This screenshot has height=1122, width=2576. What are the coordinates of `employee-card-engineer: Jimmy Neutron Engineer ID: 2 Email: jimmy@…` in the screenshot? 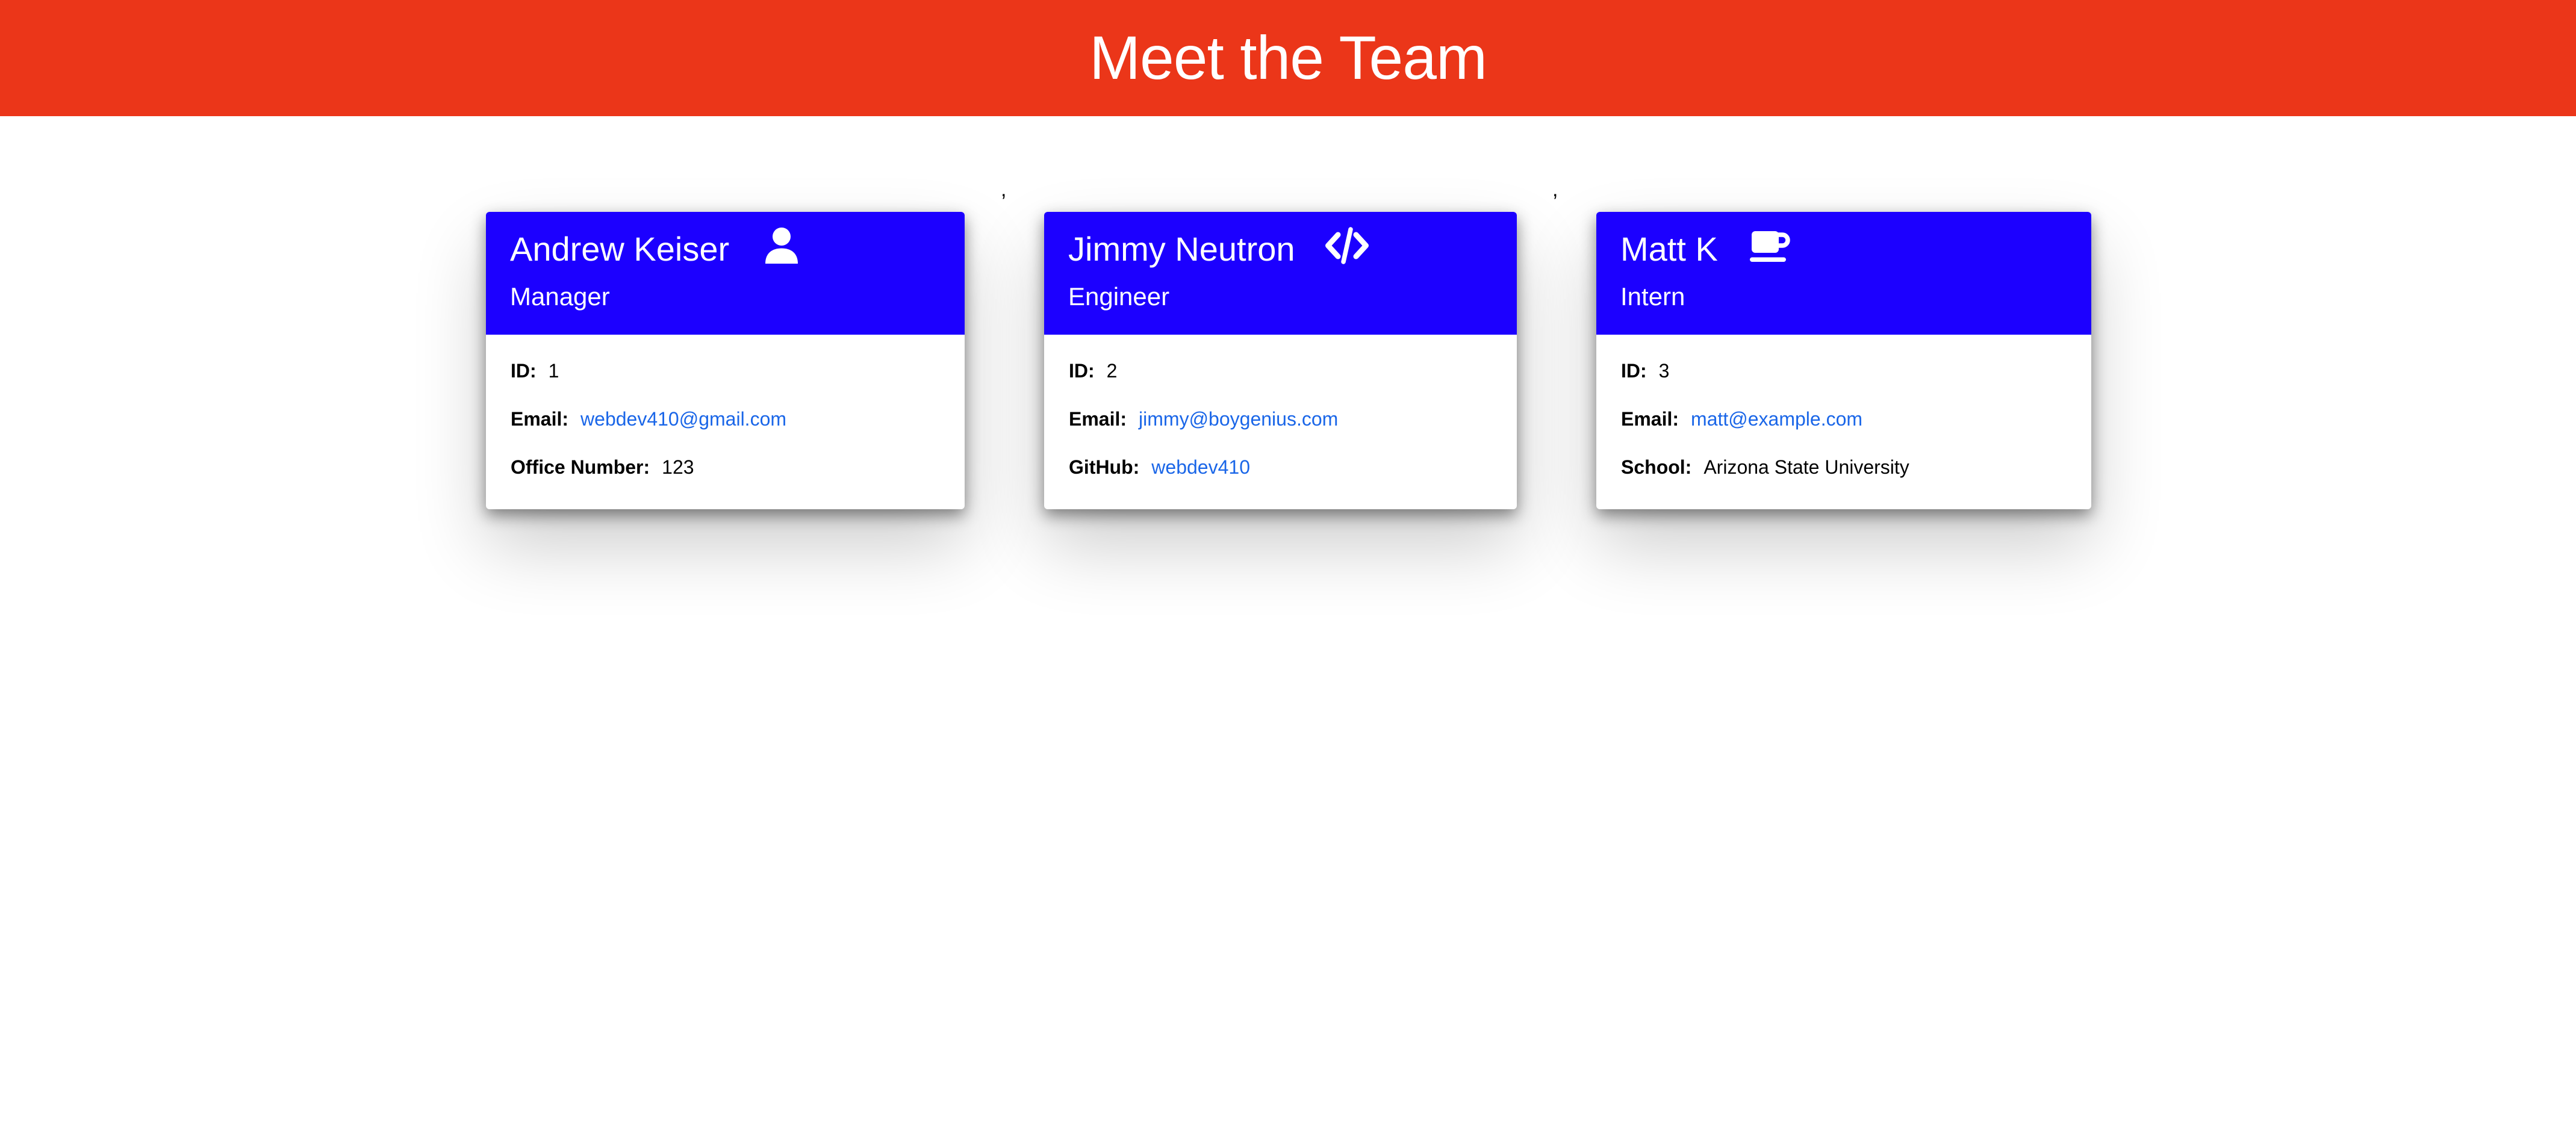 It's located at (1281, 360).